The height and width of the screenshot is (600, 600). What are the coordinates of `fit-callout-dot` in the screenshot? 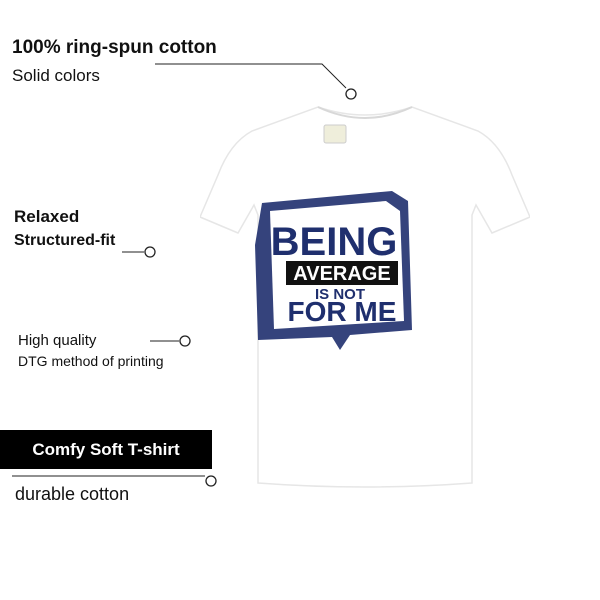 It's located at (150, 252).